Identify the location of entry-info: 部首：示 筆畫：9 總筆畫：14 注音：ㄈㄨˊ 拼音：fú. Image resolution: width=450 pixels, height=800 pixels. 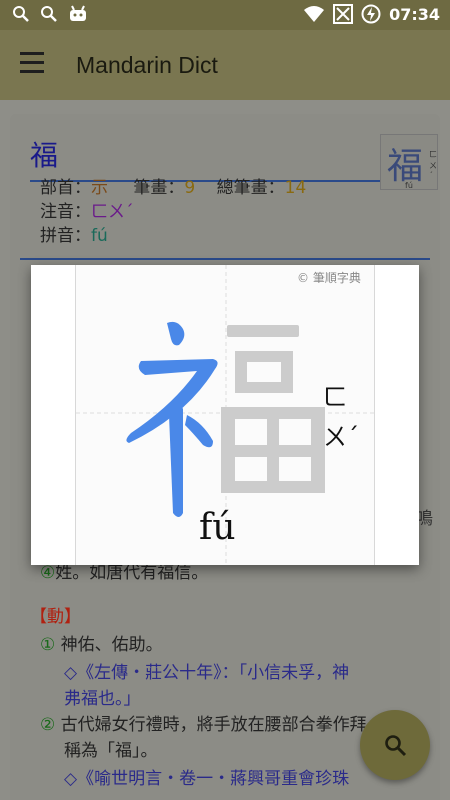
(173, 212).